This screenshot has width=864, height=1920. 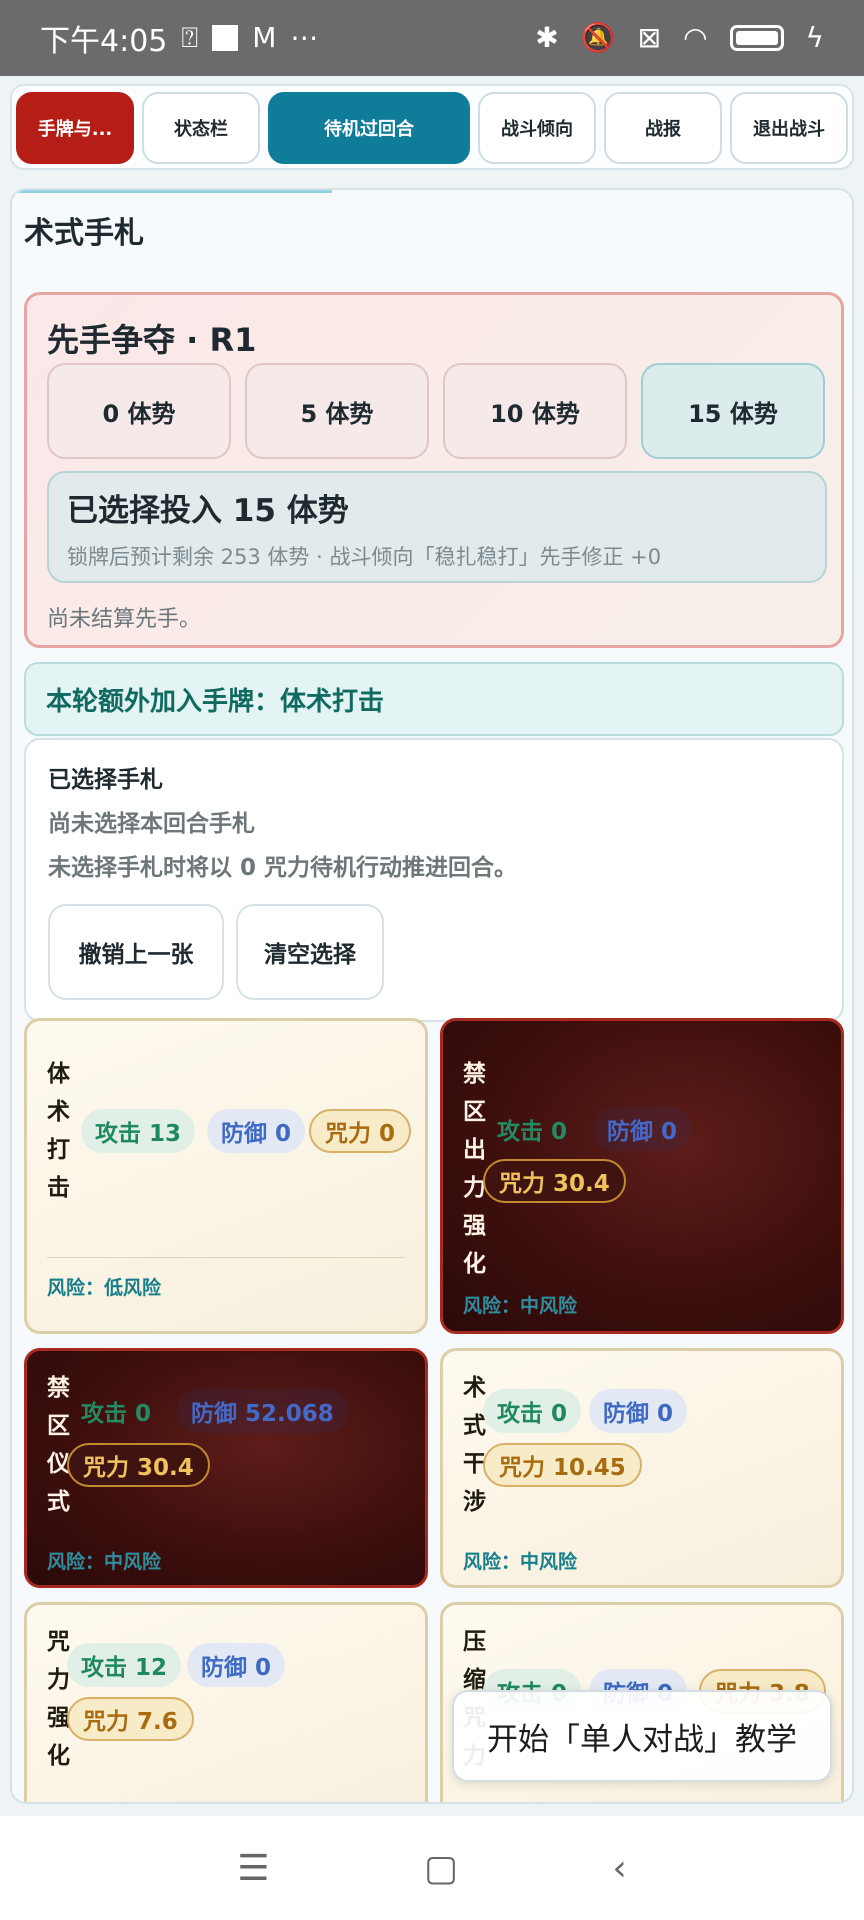 I want to click on card-name: 禁区仪式, so click(x=58, y=1445).